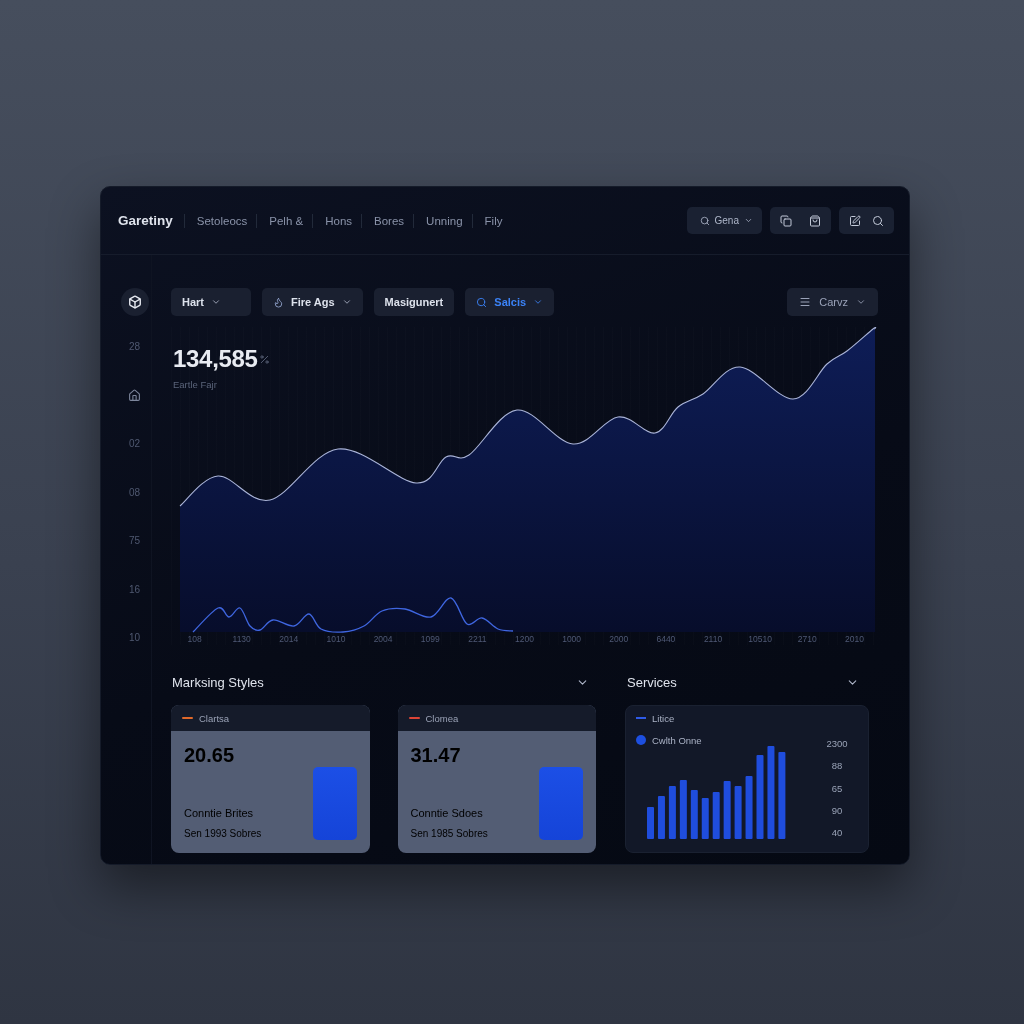 Image resolution: width=1024 pixels, height=1024 pixels. I want to click on nav-link: Unning, so click(443, 220).